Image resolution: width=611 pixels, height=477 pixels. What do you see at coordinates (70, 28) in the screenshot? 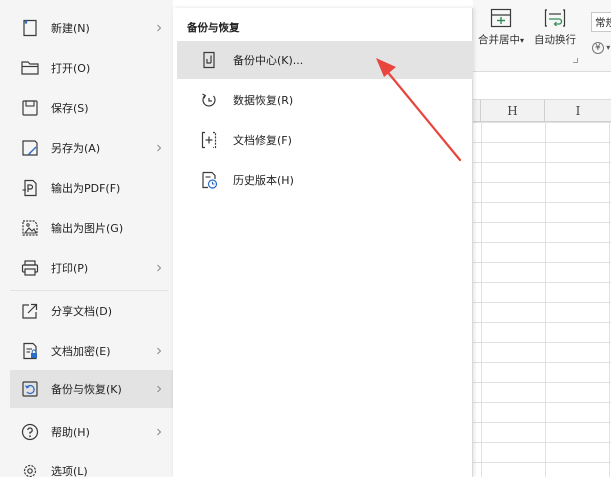
I see `menu-item-label: 新建(N)` at bounding box center [70, 28].